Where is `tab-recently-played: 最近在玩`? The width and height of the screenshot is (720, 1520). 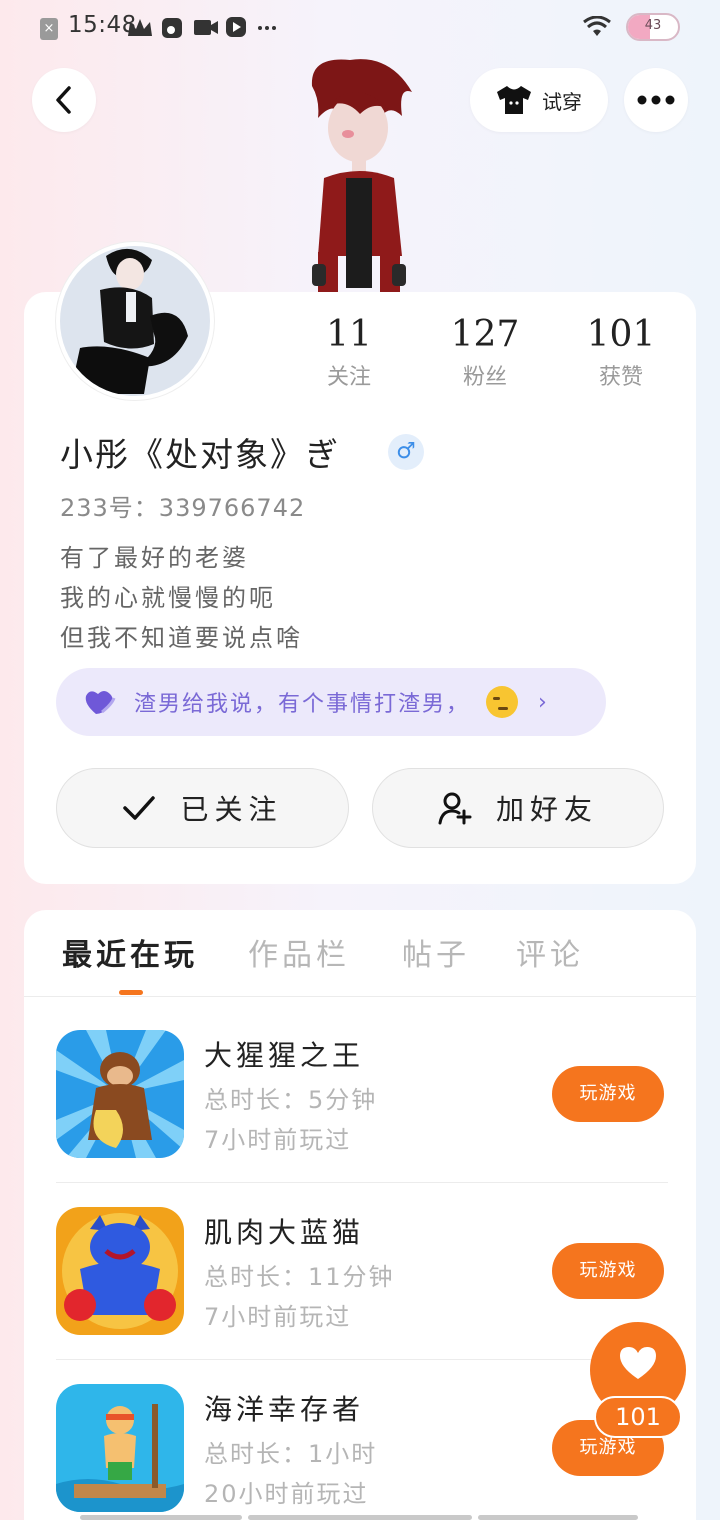 tab-recently-played: 最近在玩 is located at coordinates (130, 952).